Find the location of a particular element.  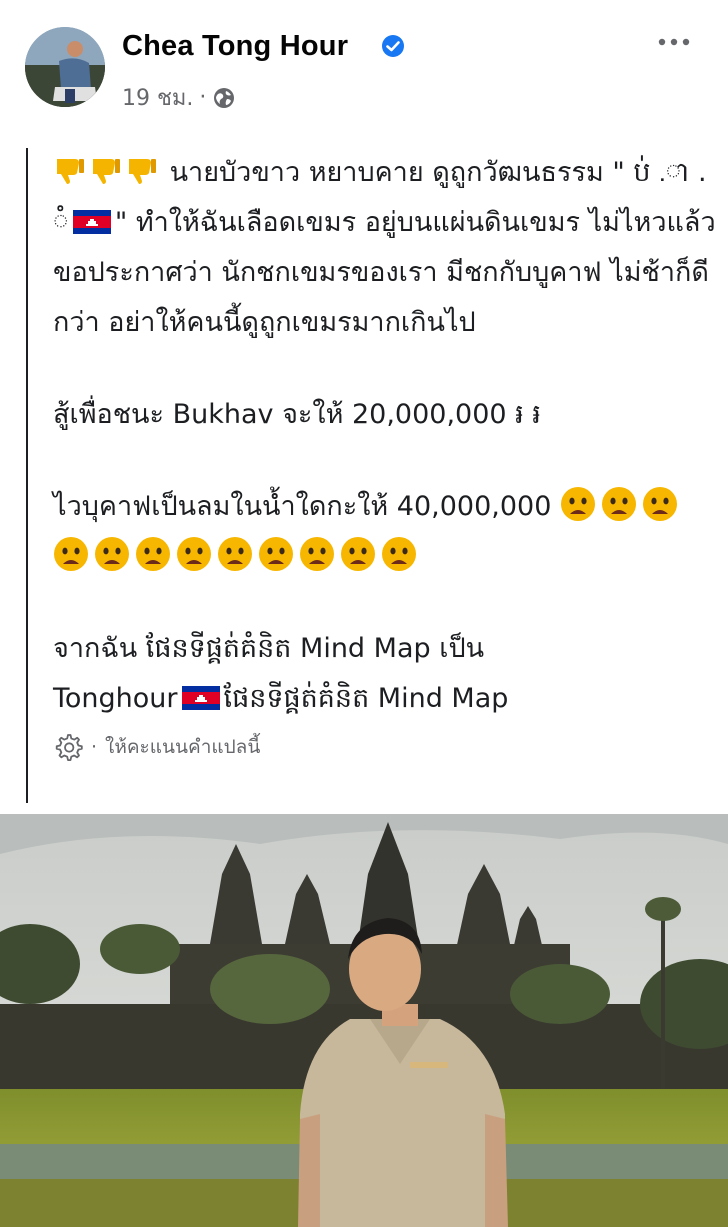

more-options-icon is located at coordinates (674, 42).